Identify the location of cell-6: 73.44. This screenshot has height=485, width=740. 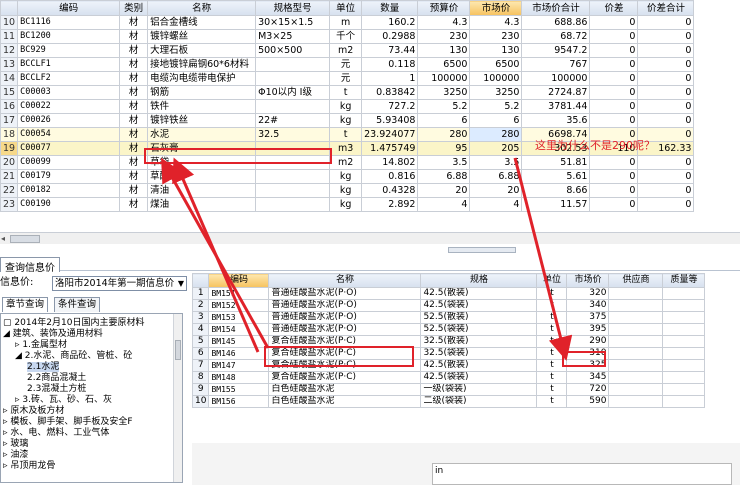
(390, 50).